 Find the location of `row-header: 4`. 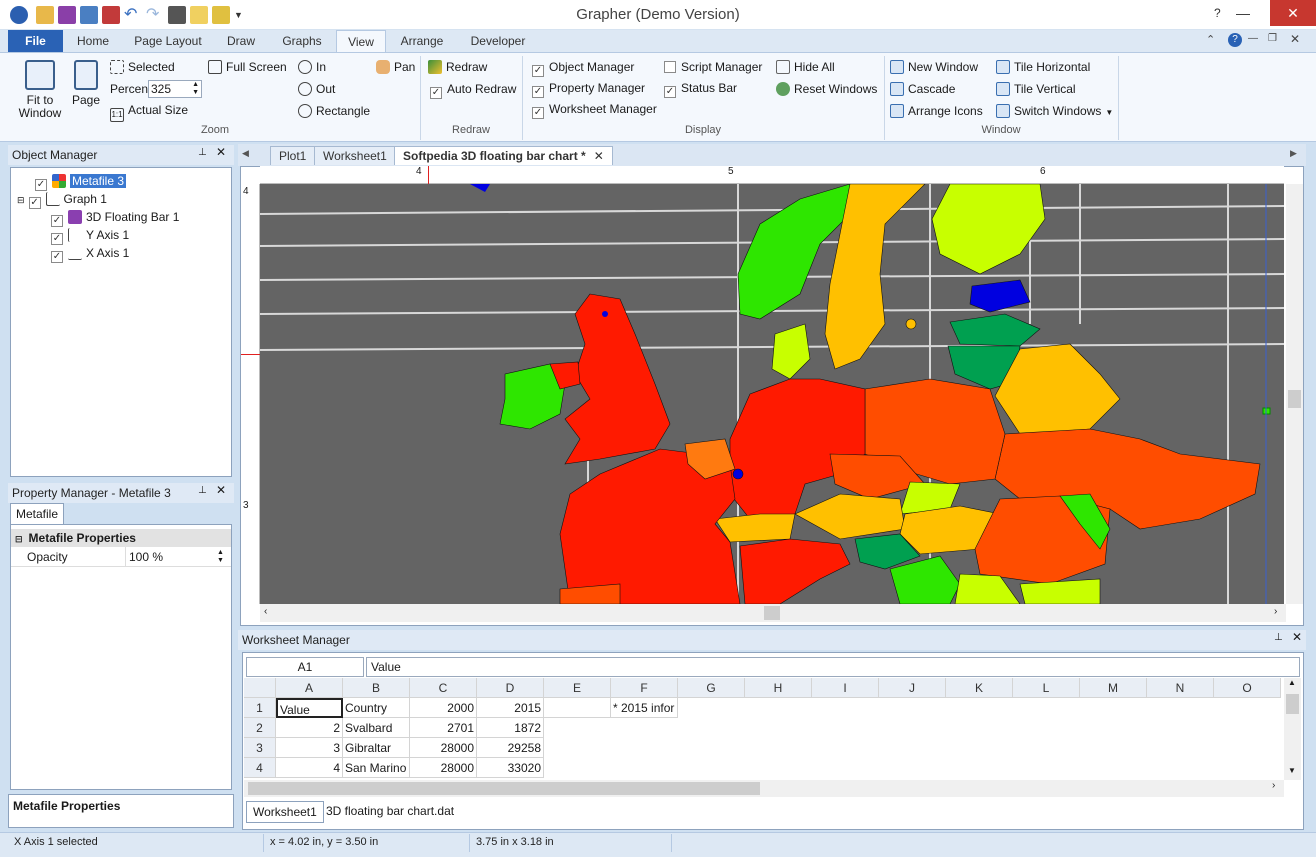

row-header: 4 is located at coordinates (260, 768).